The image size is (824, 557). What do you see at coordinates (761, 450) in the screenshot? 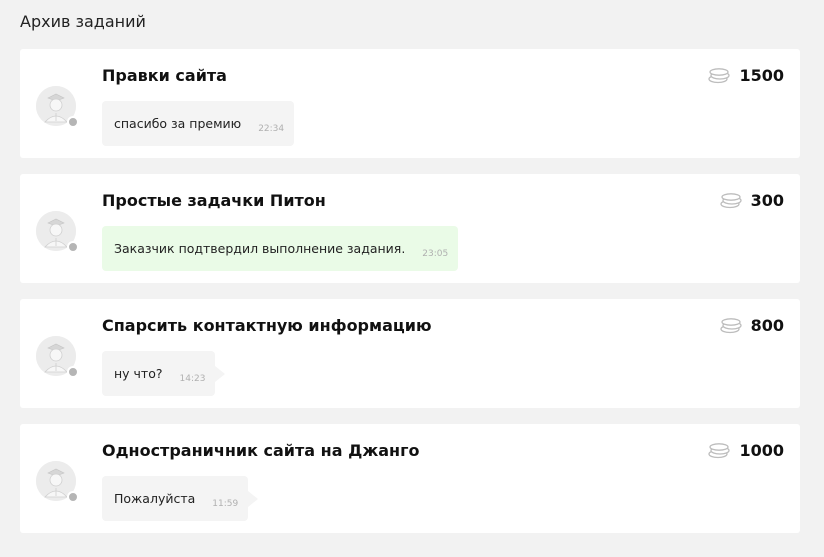
I see `price-value: 1000` at bounding box center [761, 450].